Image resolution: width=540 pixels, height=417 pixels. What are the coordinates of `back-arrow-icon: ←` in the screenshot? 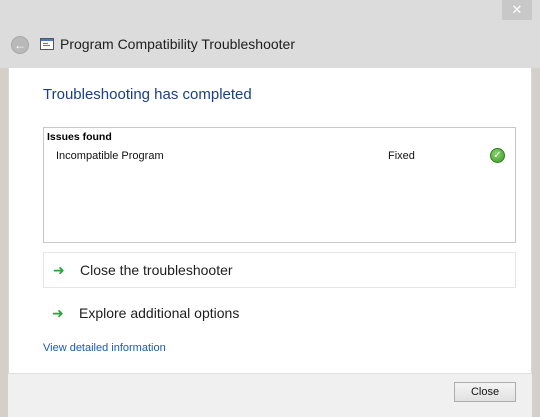 It's located at (20, 45).